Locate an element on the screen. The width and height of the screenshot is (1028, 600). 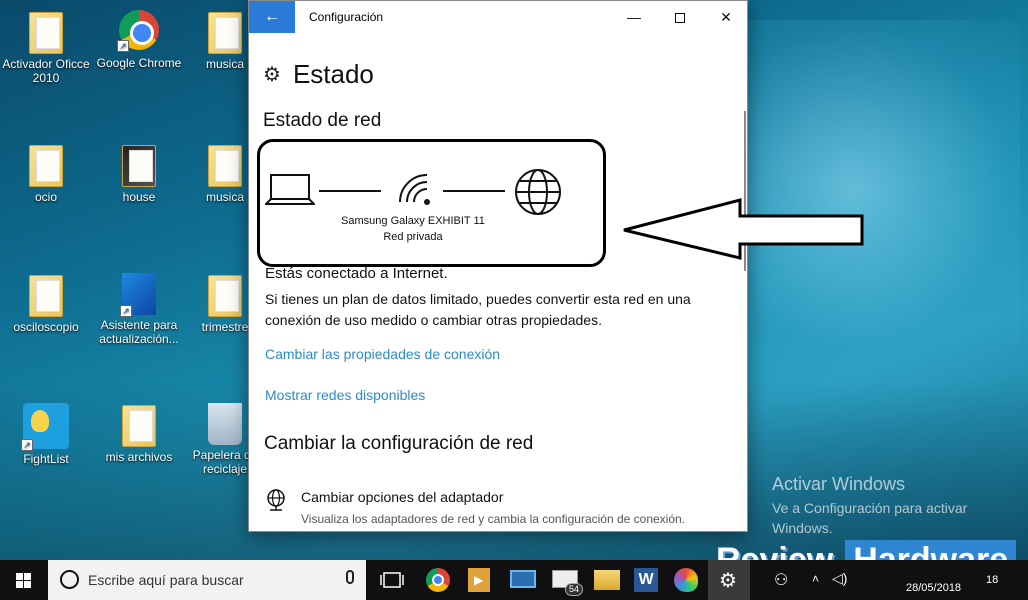
minimize-button: — is located at coordinates (634, 17).